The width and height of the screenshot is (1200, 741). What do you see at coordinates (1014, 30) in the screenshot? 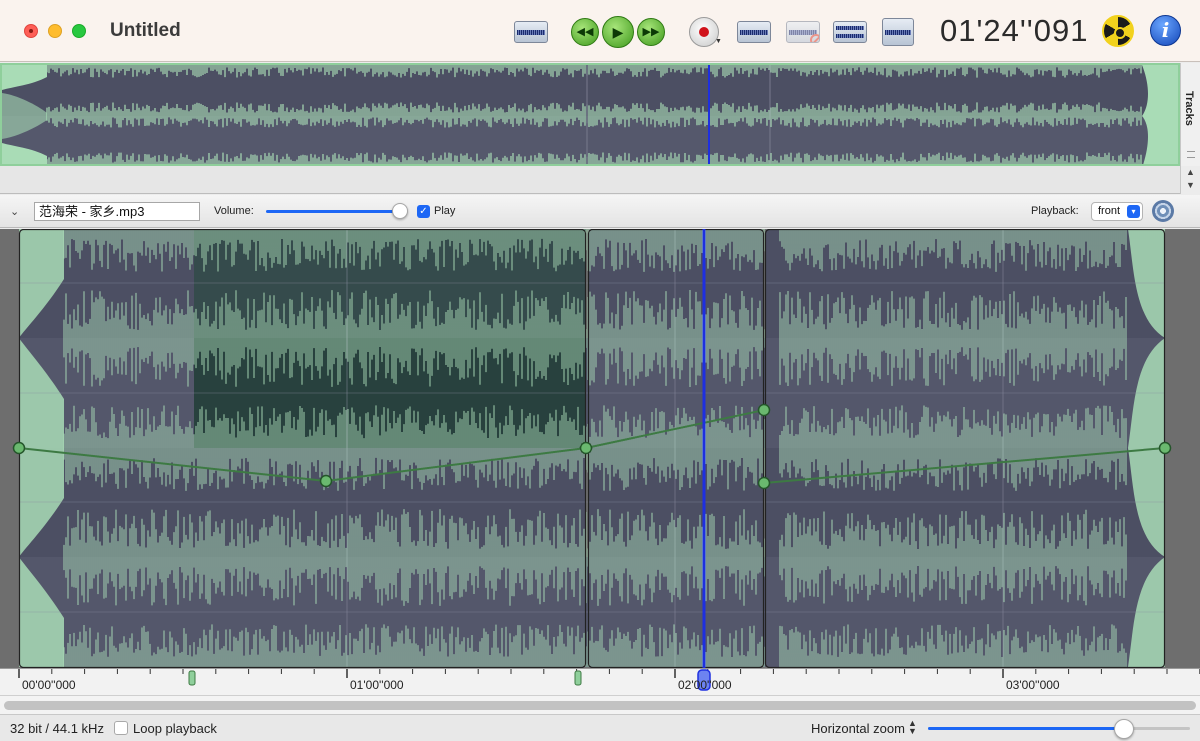
I see `time-display: 01'24''091` at bounding box center [1014, 30].